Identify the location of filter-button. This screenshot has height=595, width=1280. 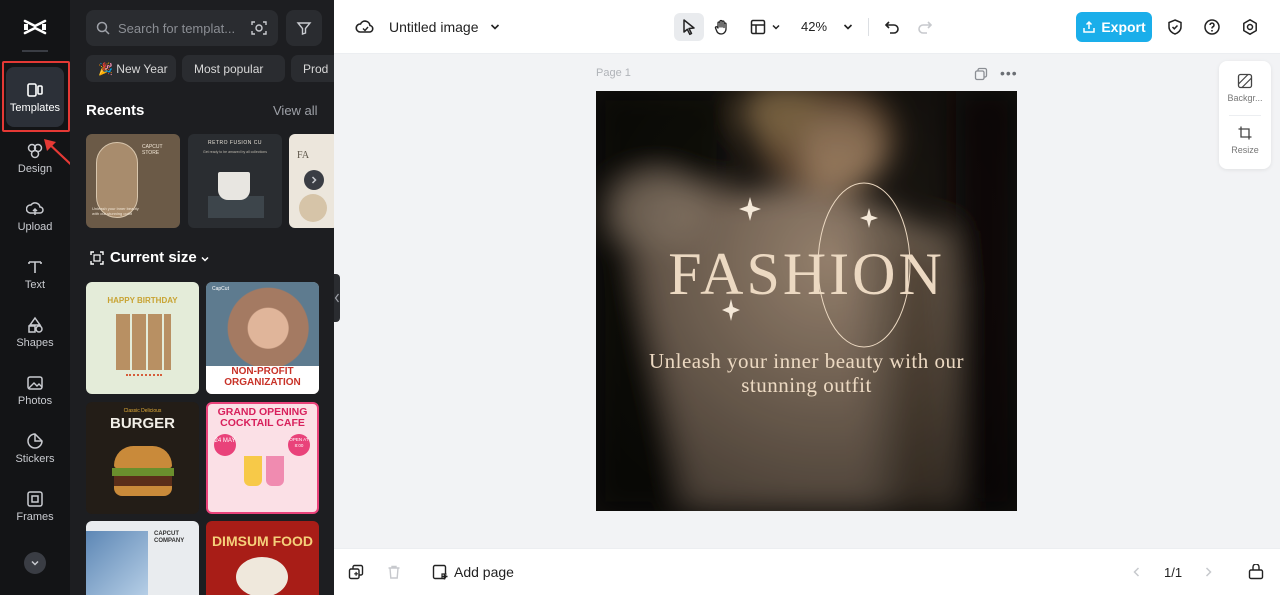
(304, 28).